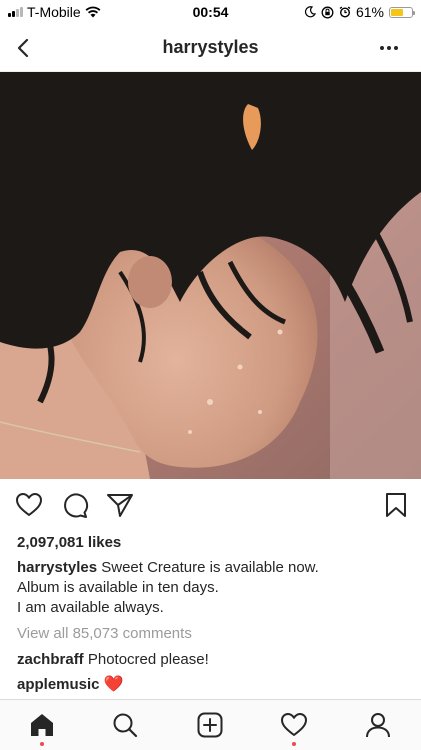 This screenshot has width=421, height=750. I want to click on comment: applemusic ❤️, so click(70, 685).